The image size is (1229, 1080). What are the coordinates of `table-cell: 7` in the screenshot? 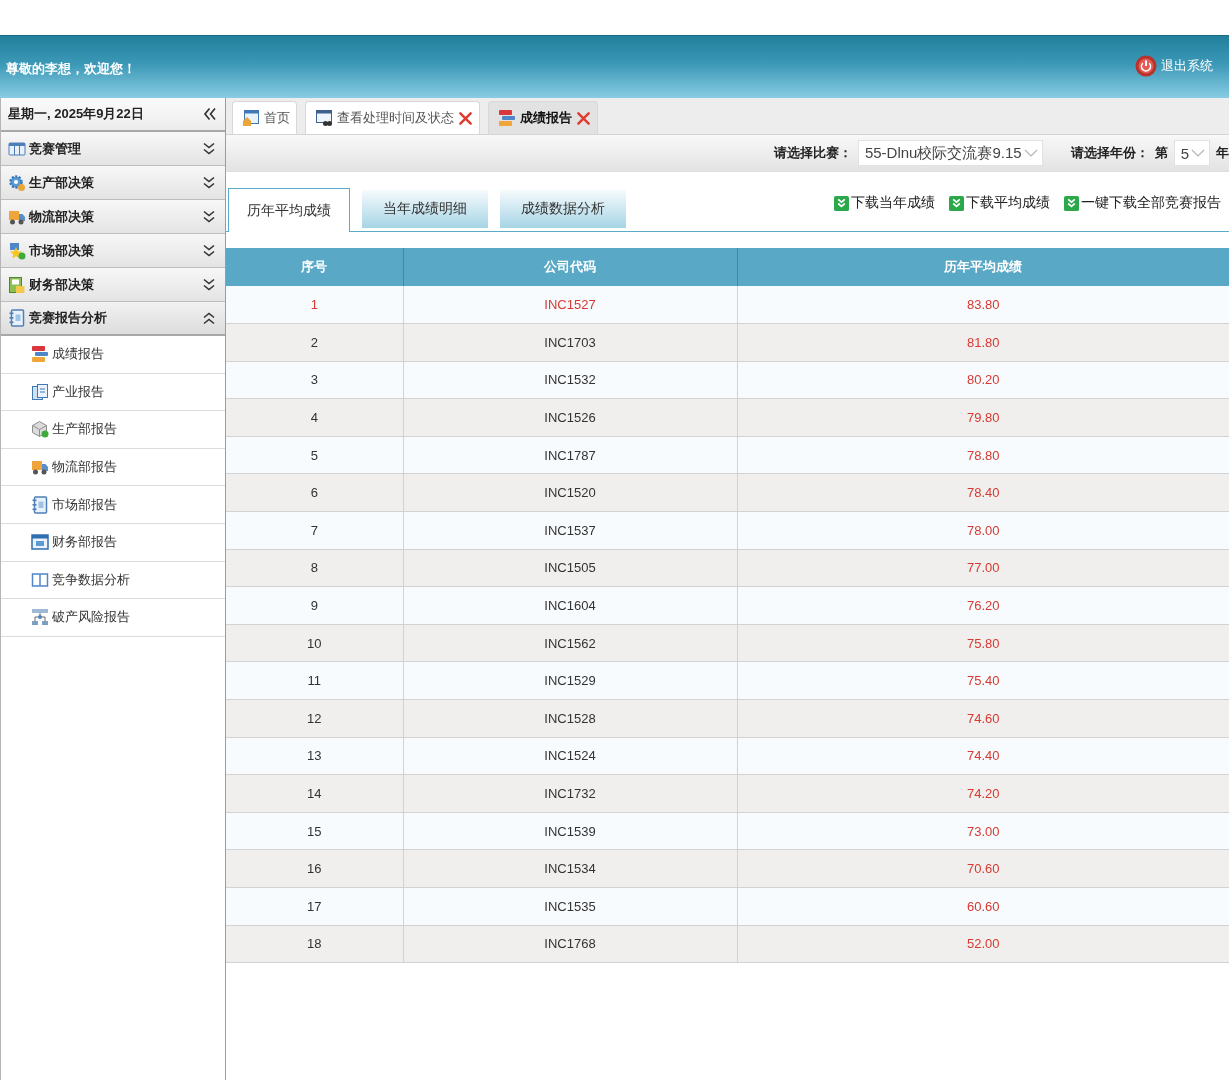 It's located at (314, 530).